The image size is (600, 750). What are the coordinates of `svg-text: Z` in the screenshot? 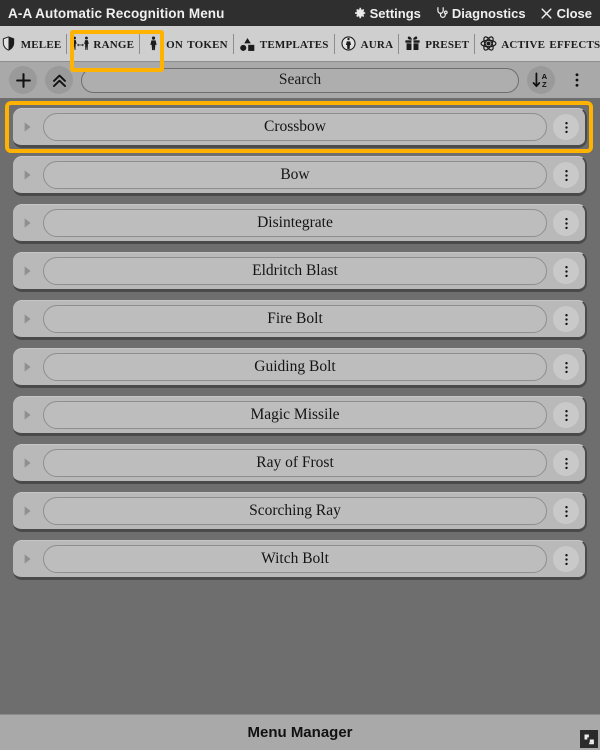 It's located at (544, 84).